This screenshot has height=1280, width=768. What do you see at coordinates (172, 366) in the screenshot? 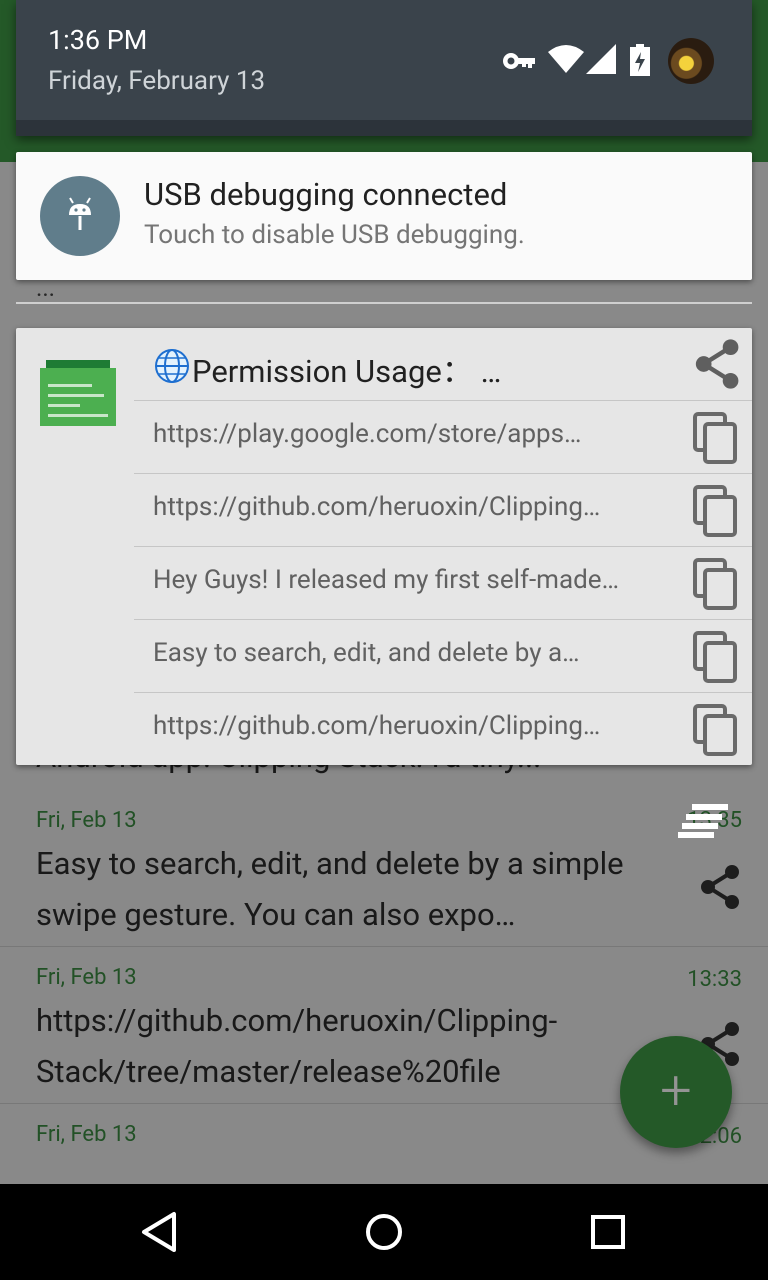
I see `globe-icon` at bounding box center [172, 366].